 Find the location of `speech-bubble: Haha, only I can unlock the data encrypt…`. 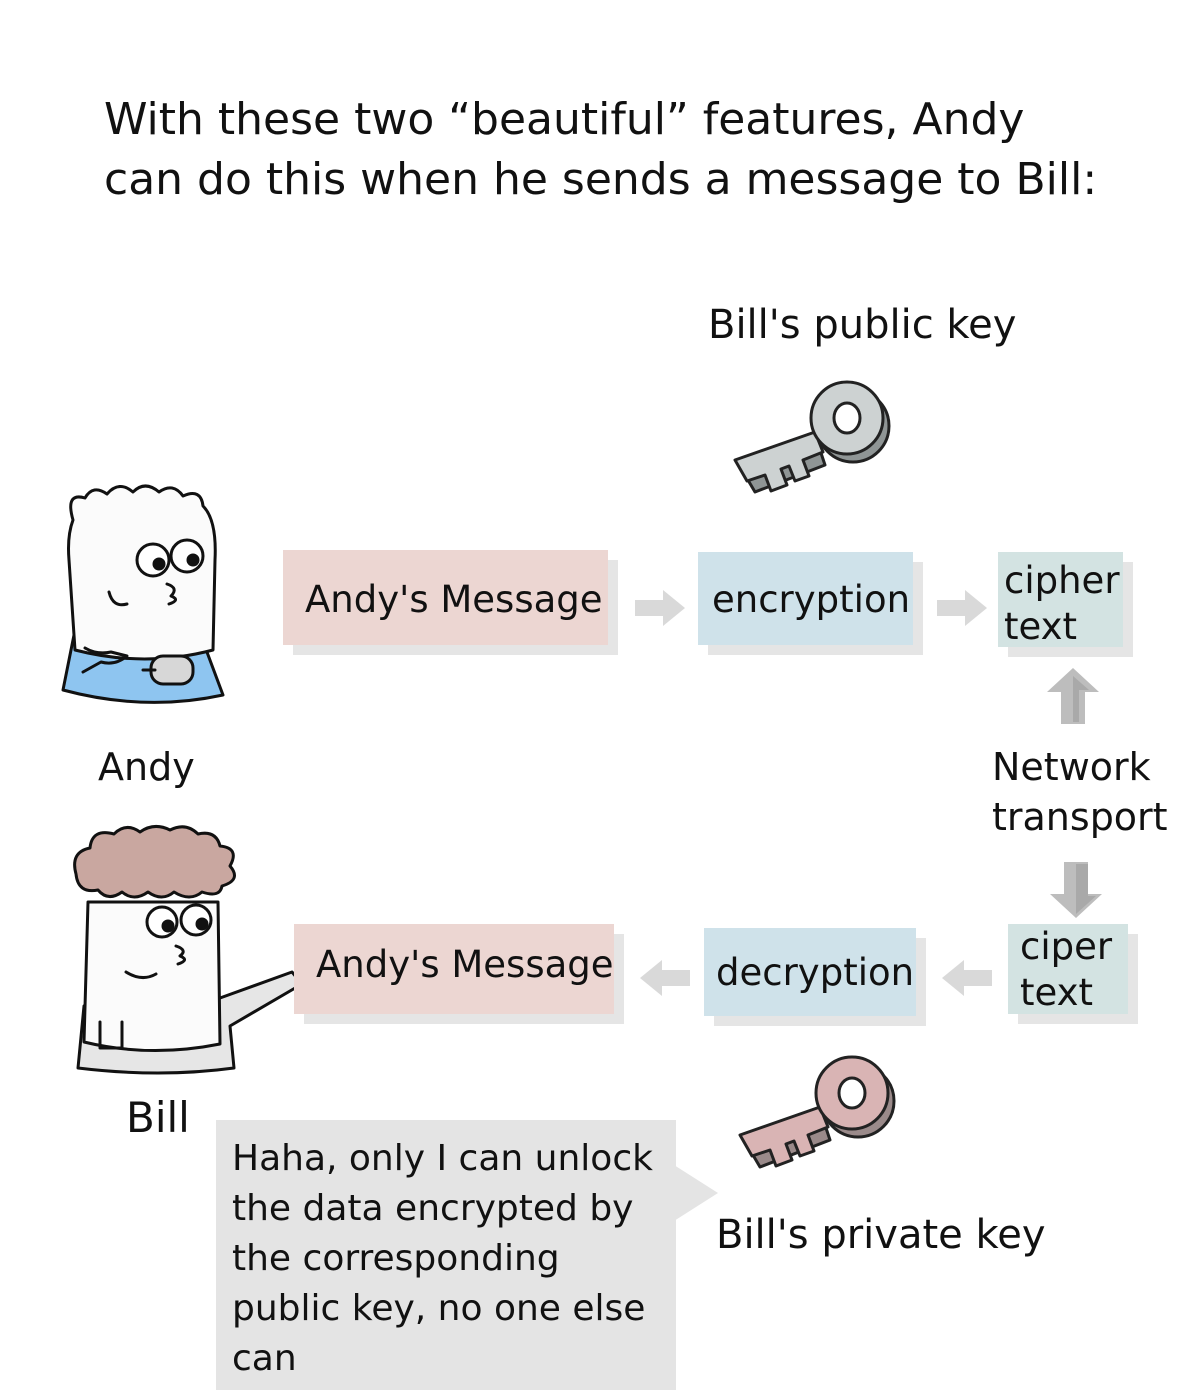

speech-bubble: Haha, only I can unlock the data encrypt… is located at coordinates (446, 1255).